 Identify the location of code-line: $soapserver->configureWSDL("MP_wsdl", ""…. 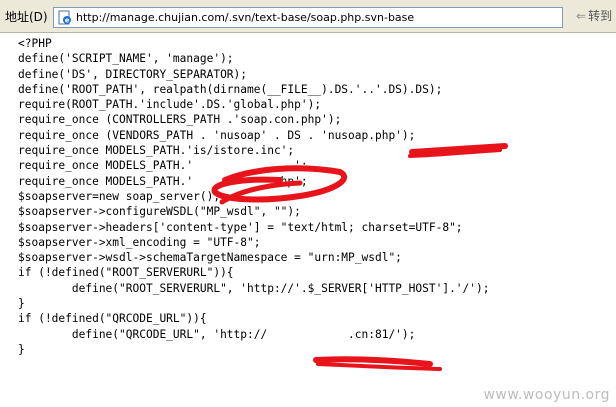
(159, 212).